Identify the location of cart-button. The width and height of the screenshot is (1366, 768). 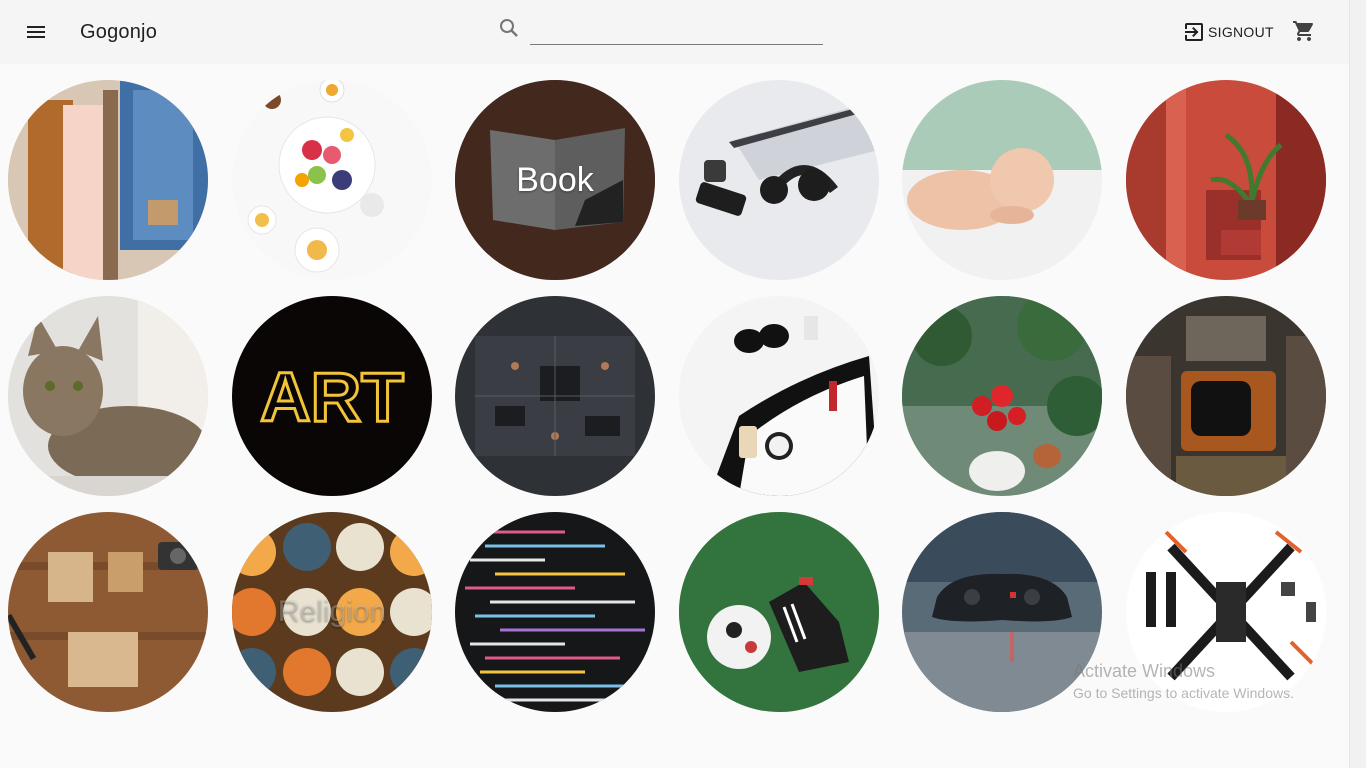
(1304, 31).